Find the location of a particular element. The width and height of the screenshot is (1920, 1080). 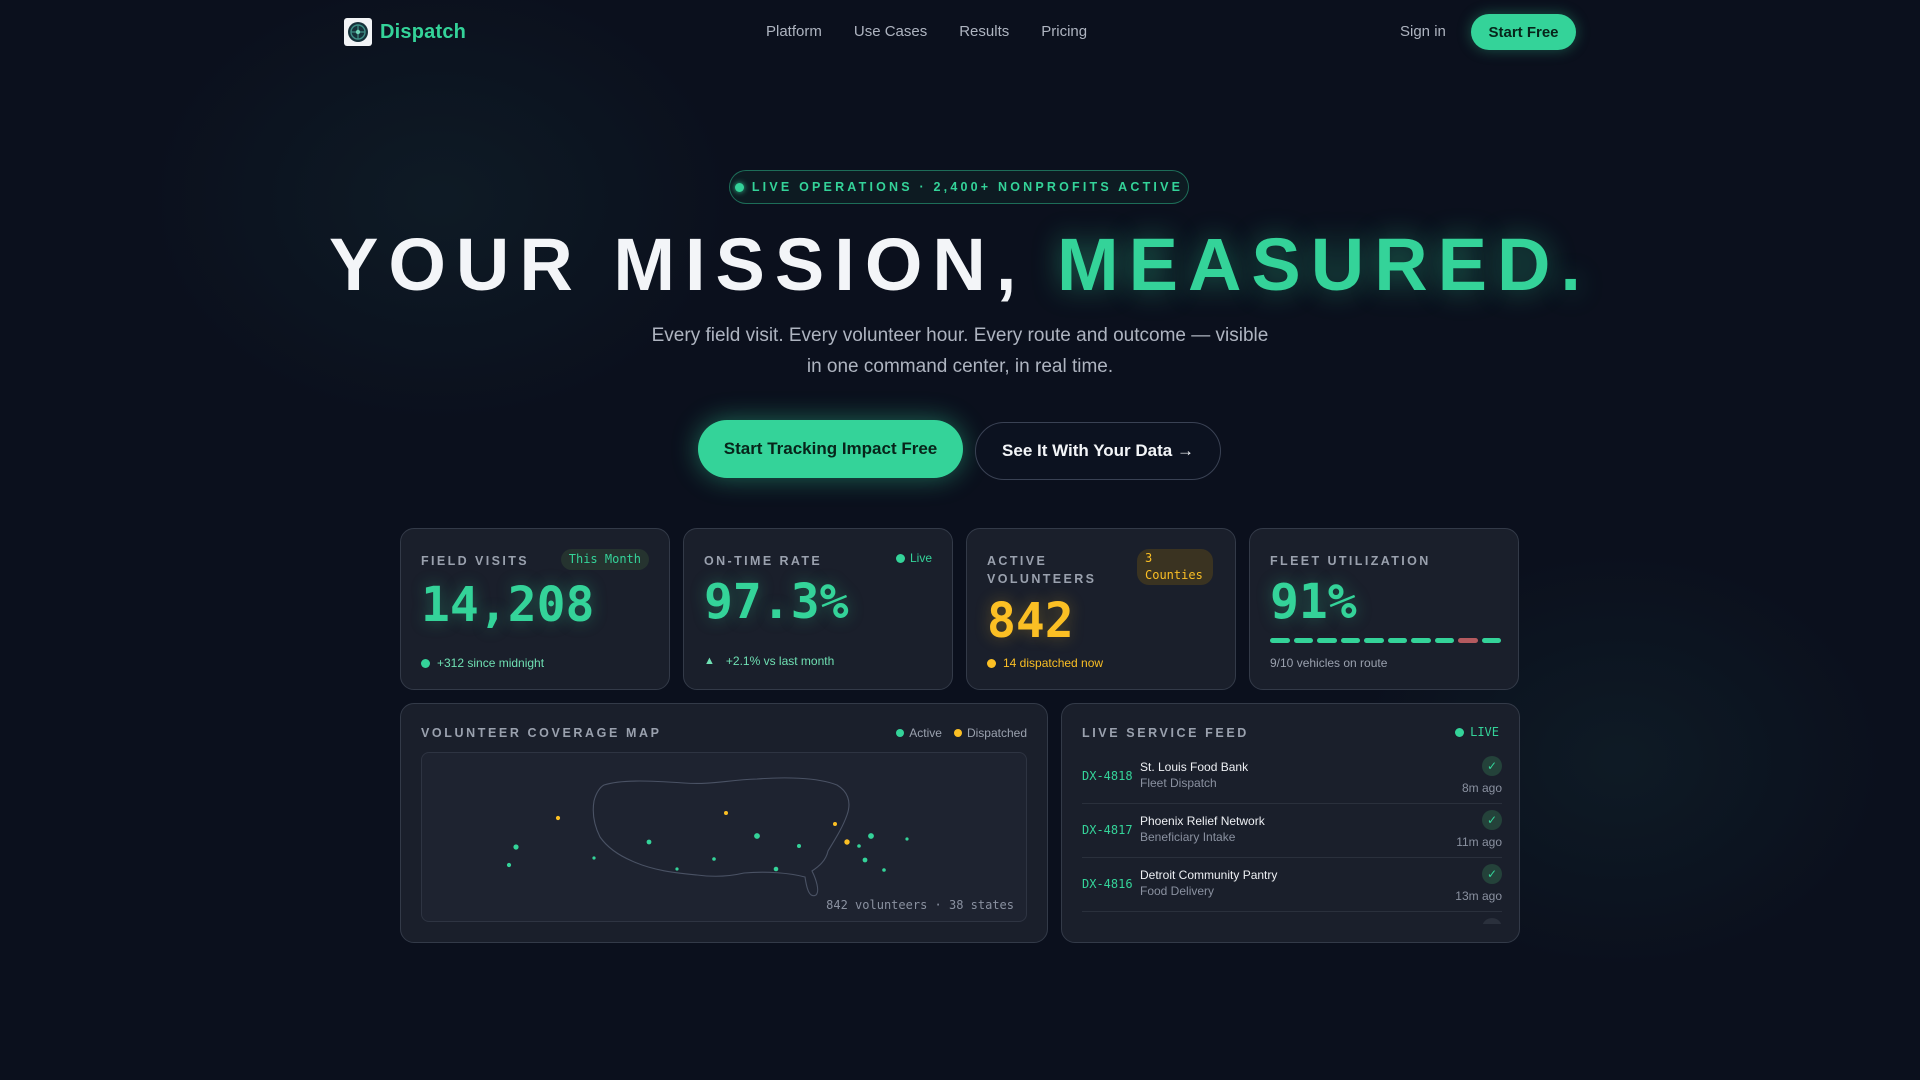

feed-item-id: DX-4816 is located at coordinates (1107, 884).